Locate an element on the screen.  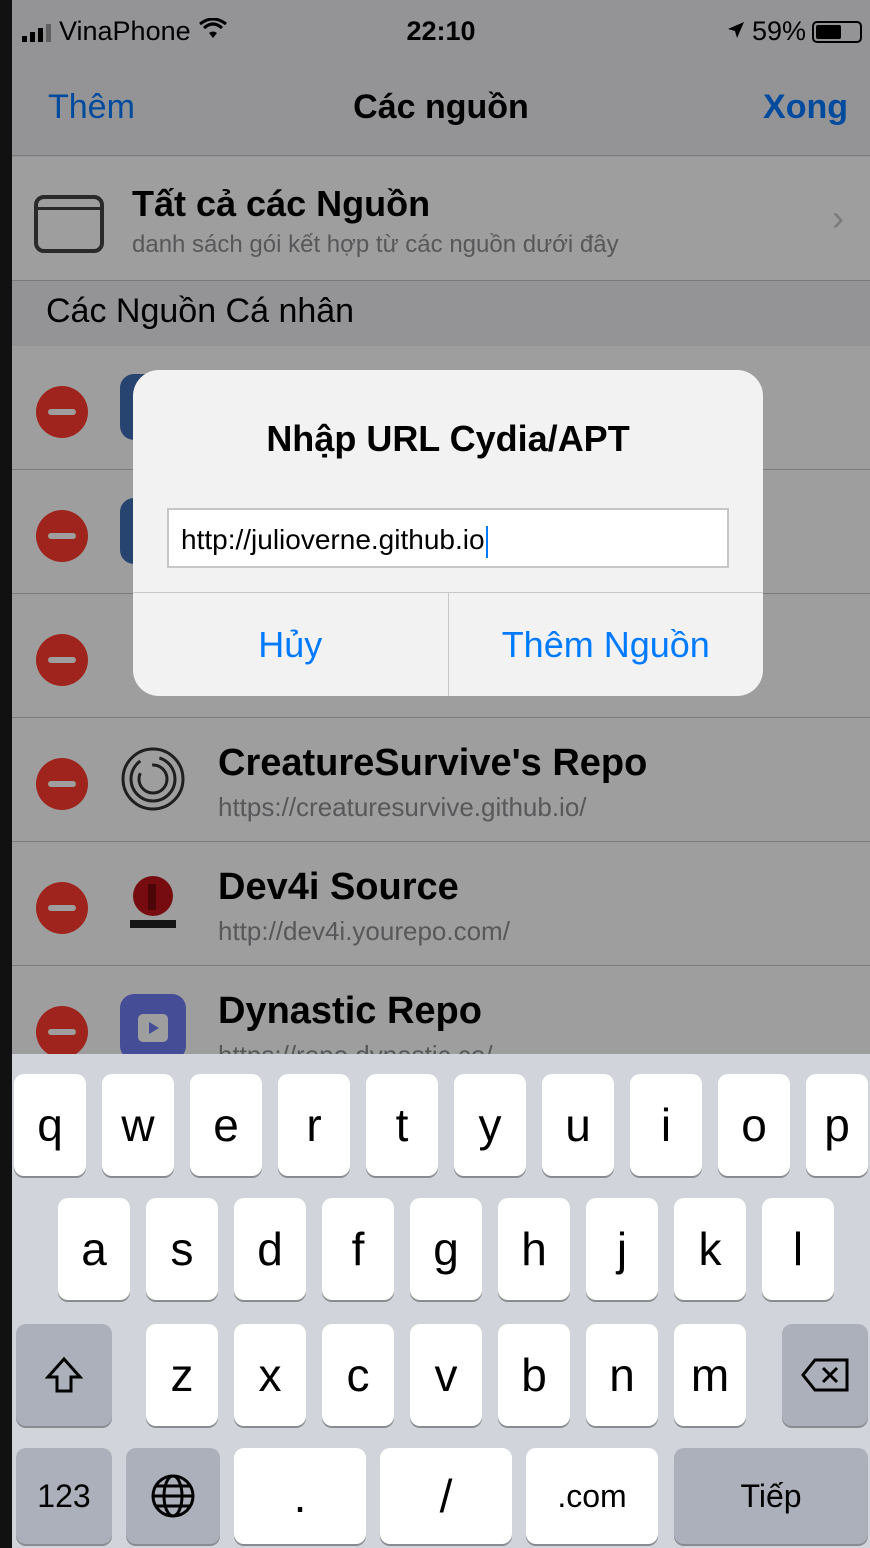
shift-icon is located at coordinates (64, 1374).